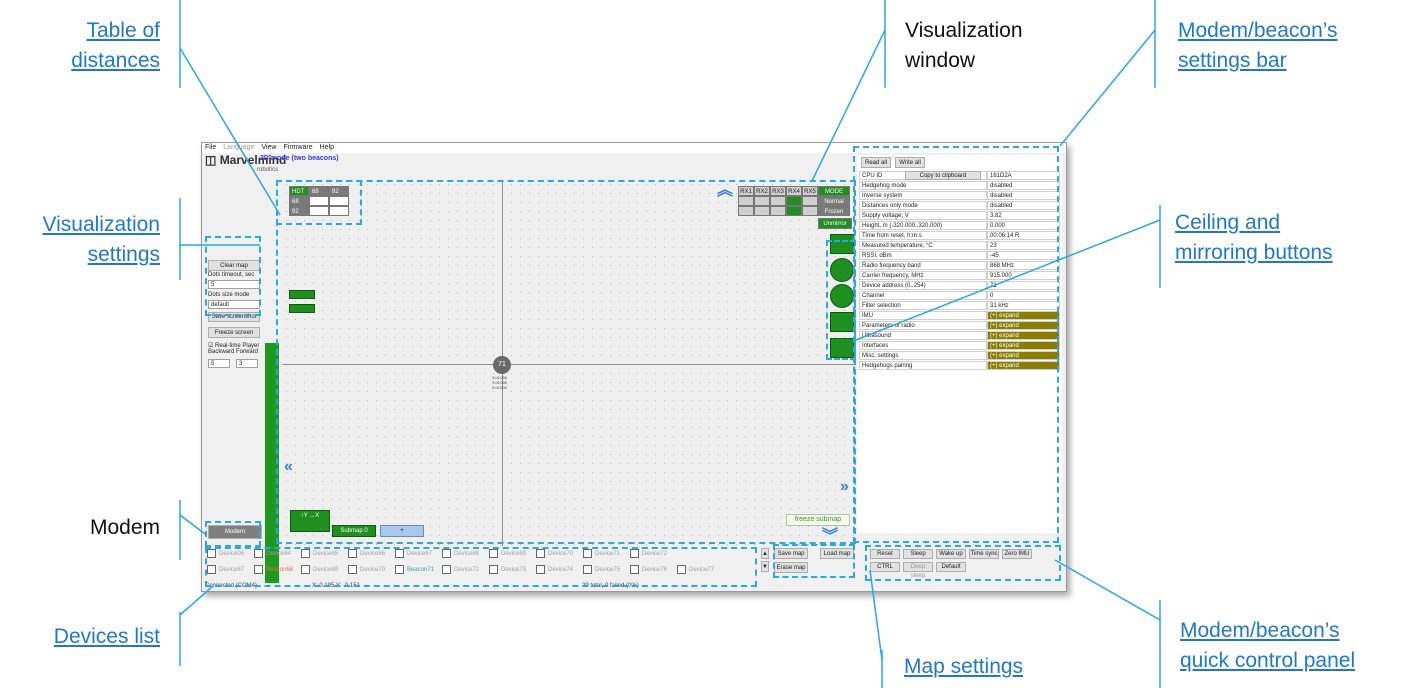 The height and width of the screenshot is (688, 1408). I want to click on callout-modem: Modem, so click(124, 527).